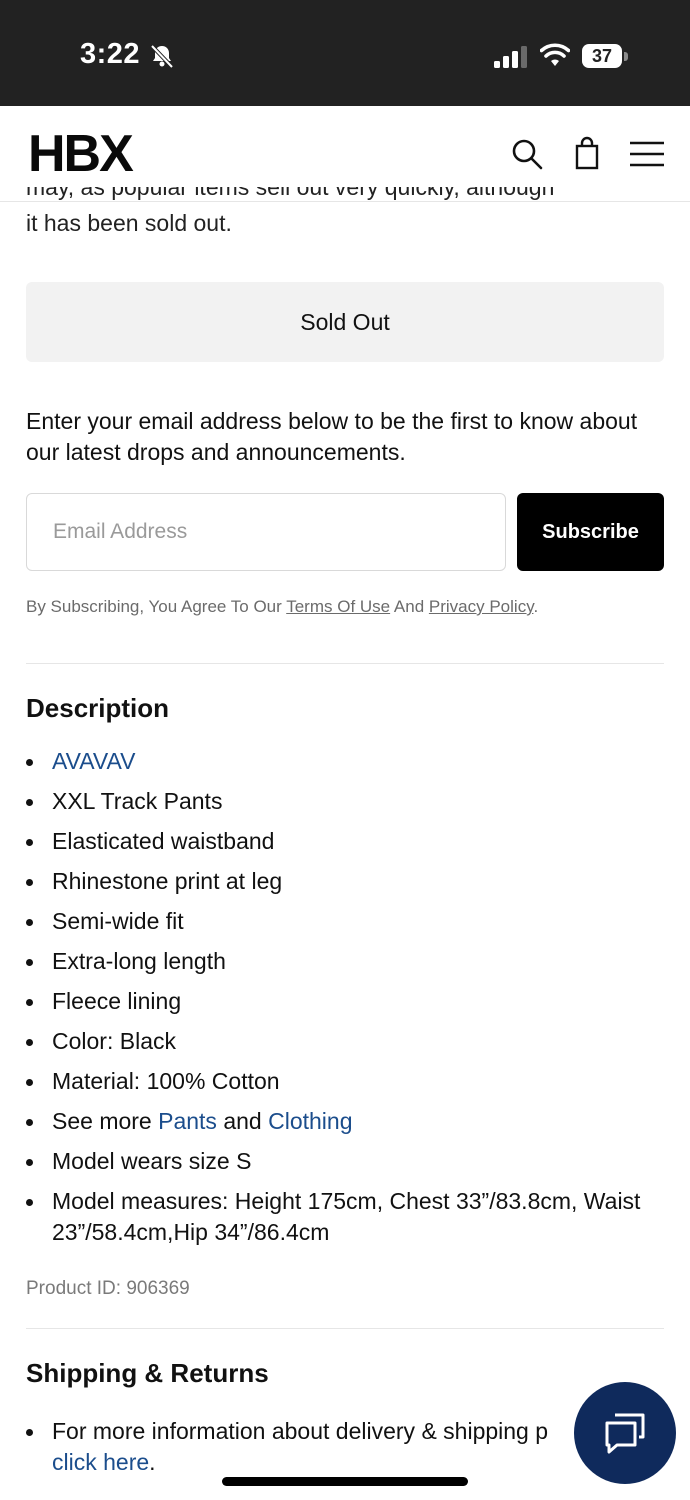  I want to click on bell-slash-icon, so click(162, 56).